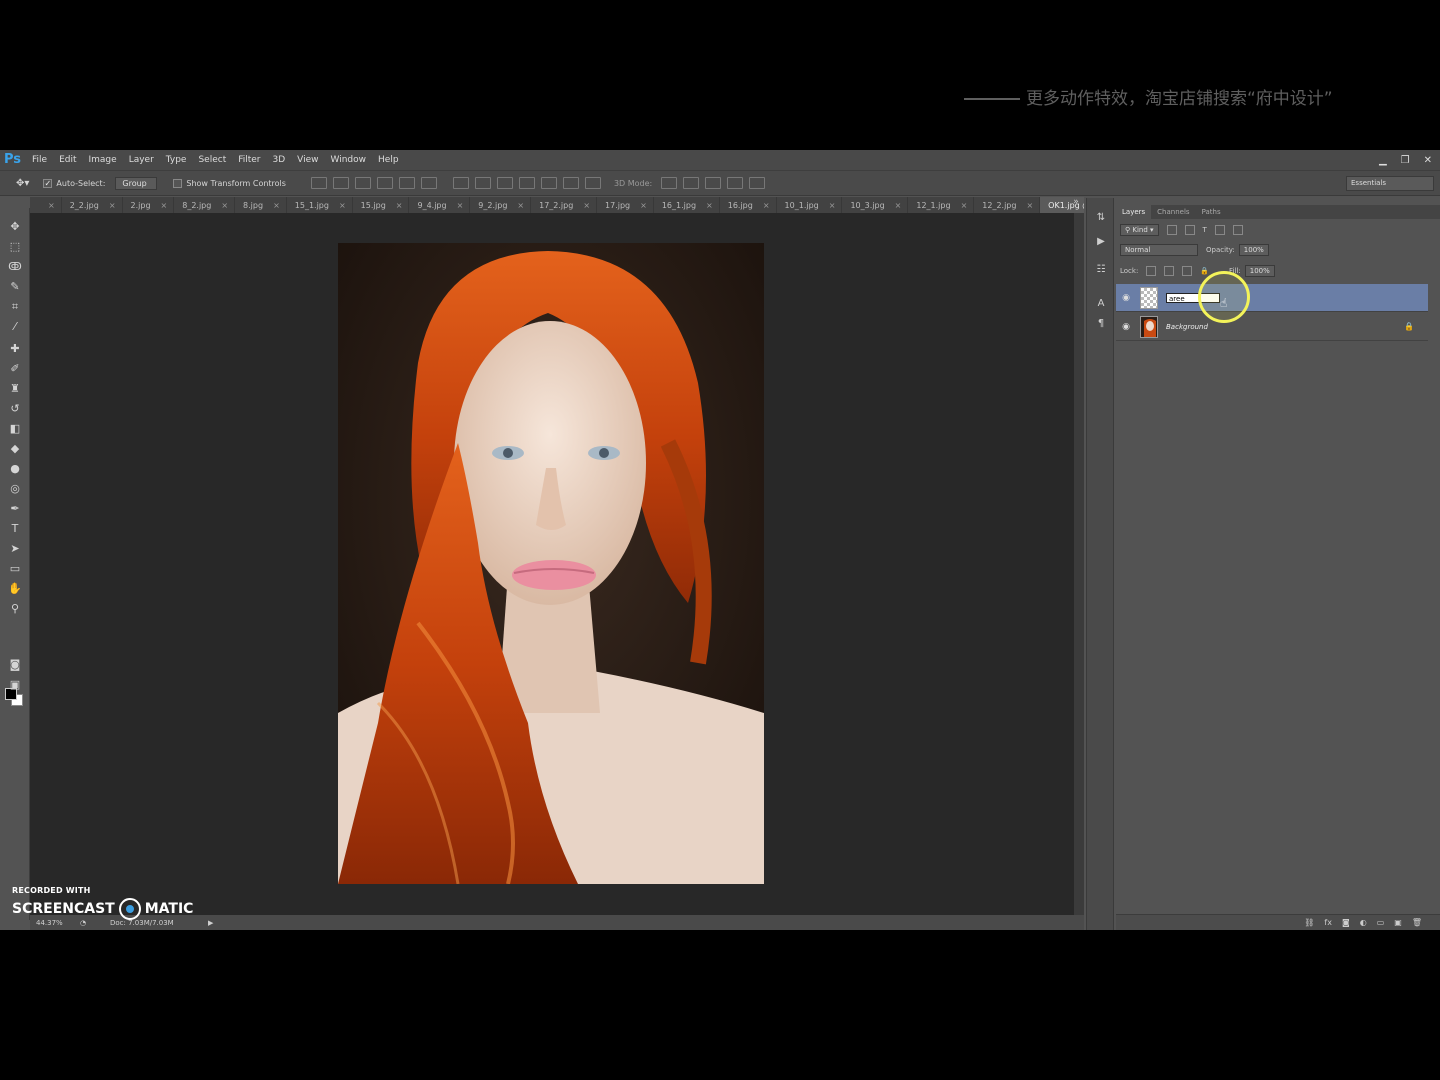  I want to click on auto-select-checkbox: ✓, so click(48, 183).